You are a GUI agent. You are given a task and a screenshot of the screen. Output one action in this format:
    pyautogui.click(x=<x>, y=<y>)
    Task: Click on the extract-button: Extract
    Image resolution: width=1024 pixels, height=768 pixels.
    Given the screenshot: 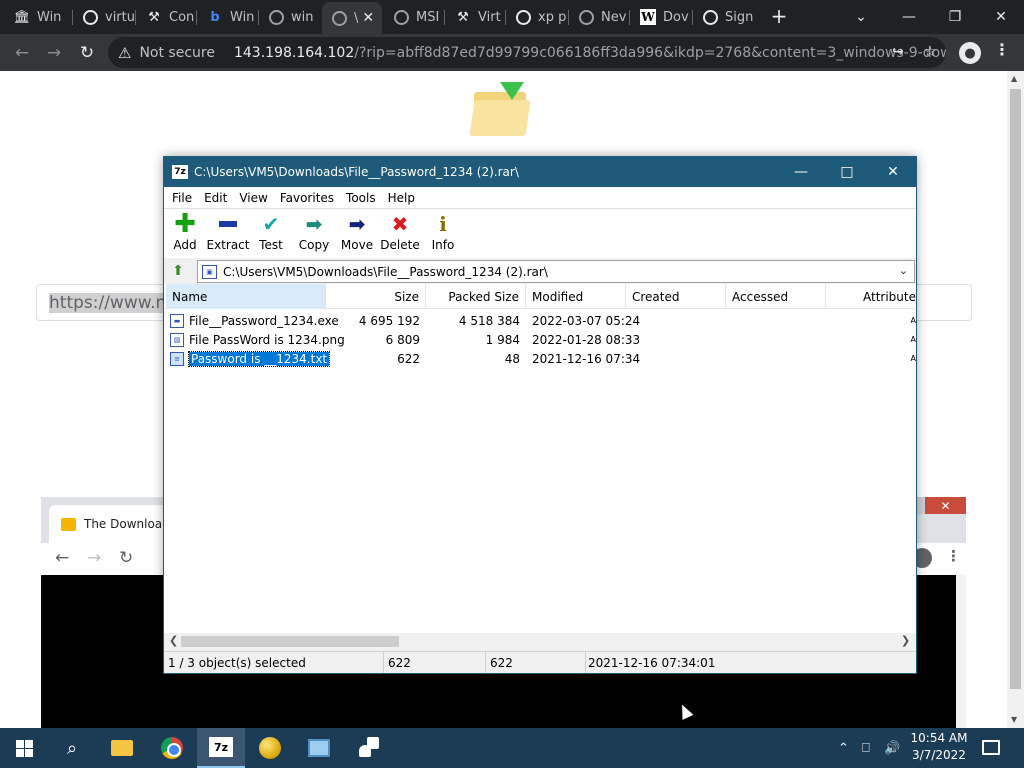 What is the action you would take?
    pyautogui.click(x=228, y=234)
    